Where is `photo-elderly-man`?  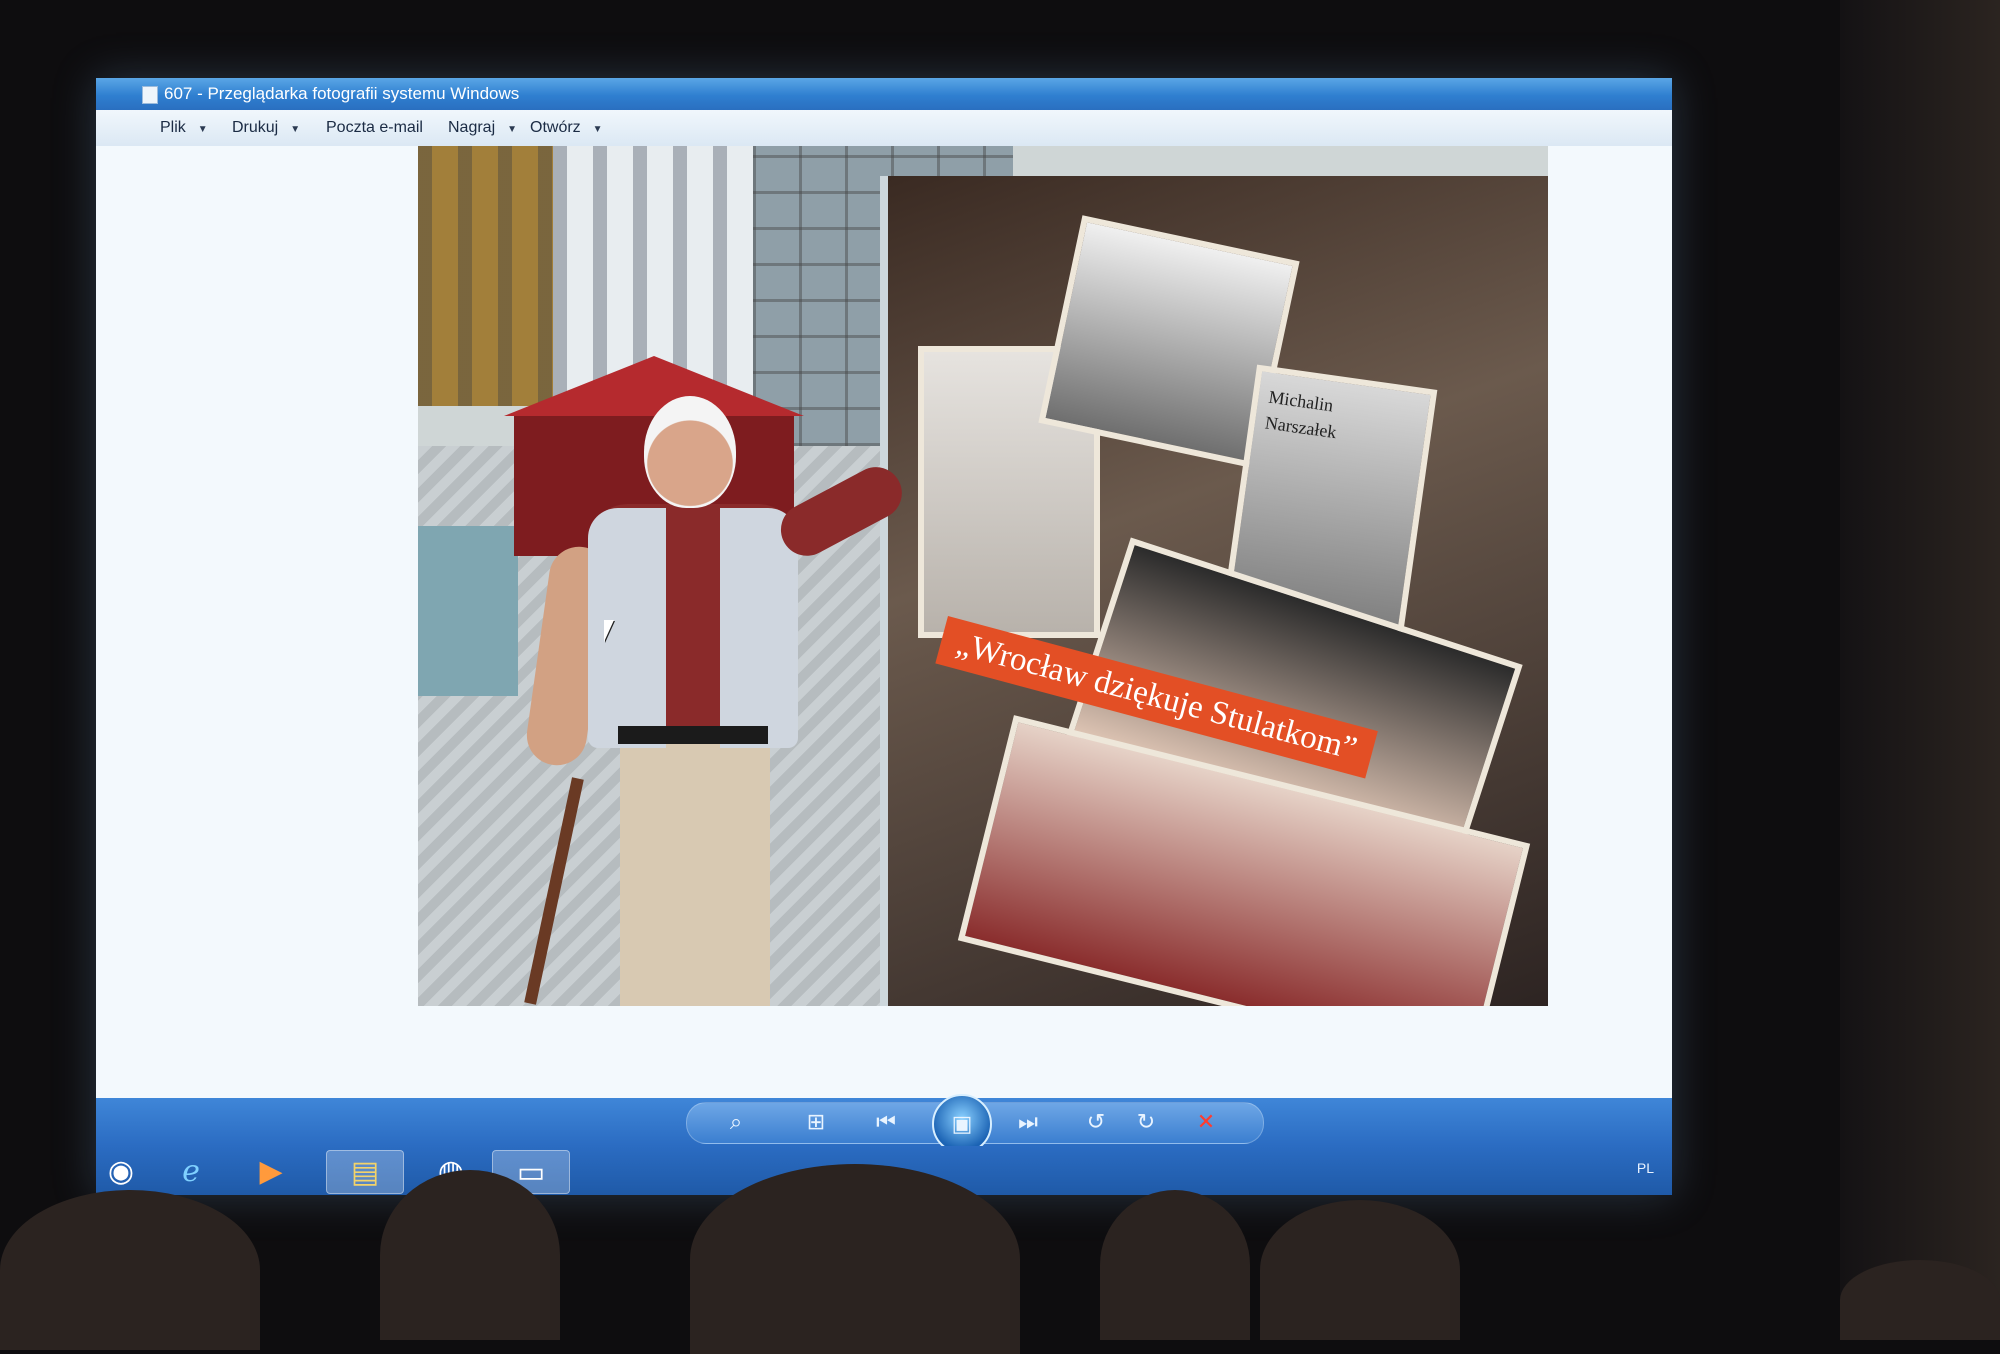 photo-elderly-man is located at coordinates (716, 701).